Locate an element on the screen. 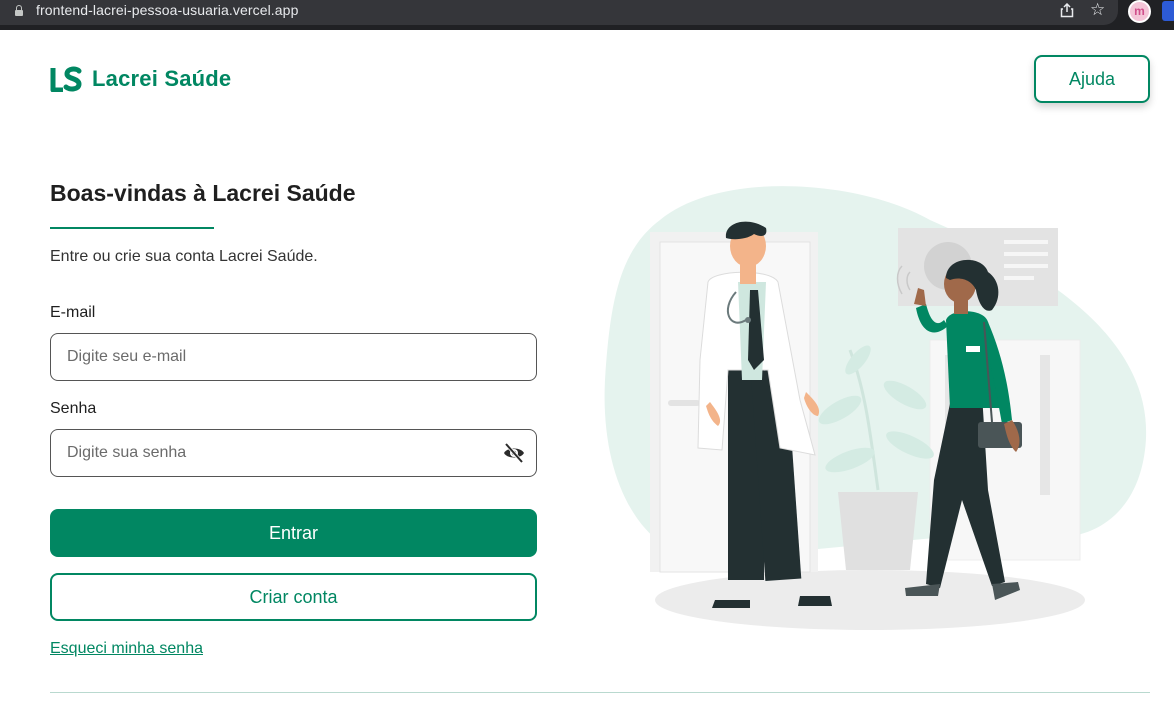 The height and width of the screenshot is (712, 1174). page-title: Boas-vindas à Lacrei Saúde is located at coordinates (203, 193).